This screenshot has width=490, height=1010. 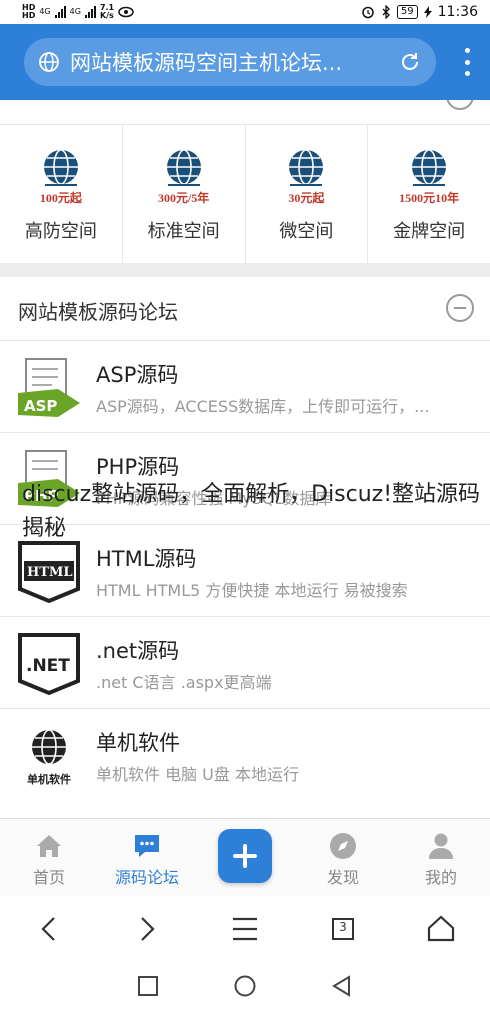 What do you see at coordinates (106, 15) in the screenshot?
I see `net-speed-unit: K/s` at bounding box center [106, 15].